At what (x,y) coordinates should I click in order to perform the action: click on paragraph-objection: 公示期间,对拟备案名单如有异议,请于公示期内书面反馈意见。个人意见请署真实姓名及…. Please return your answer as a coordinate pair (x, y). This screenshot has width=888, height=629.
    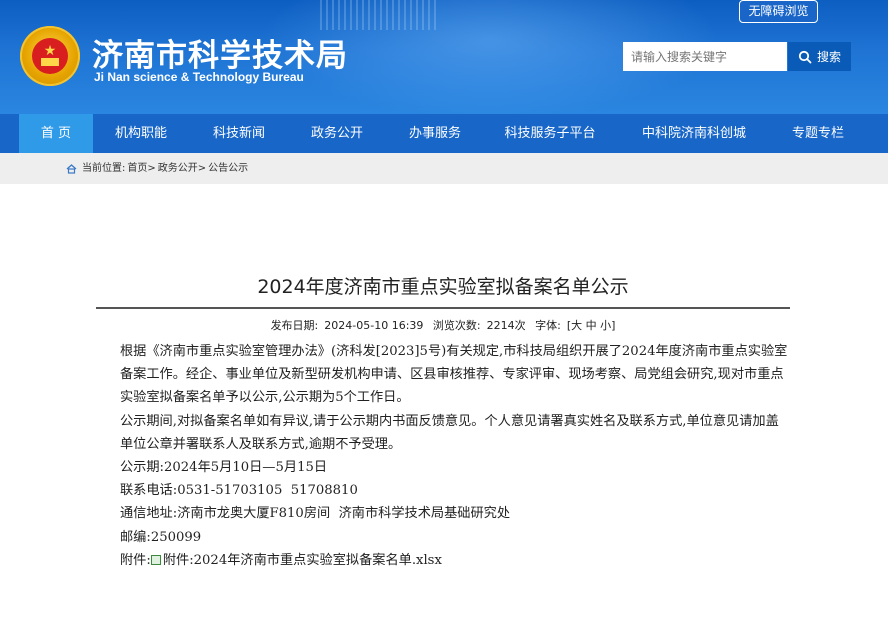
    Looking at the image, I should click on (449, 432).